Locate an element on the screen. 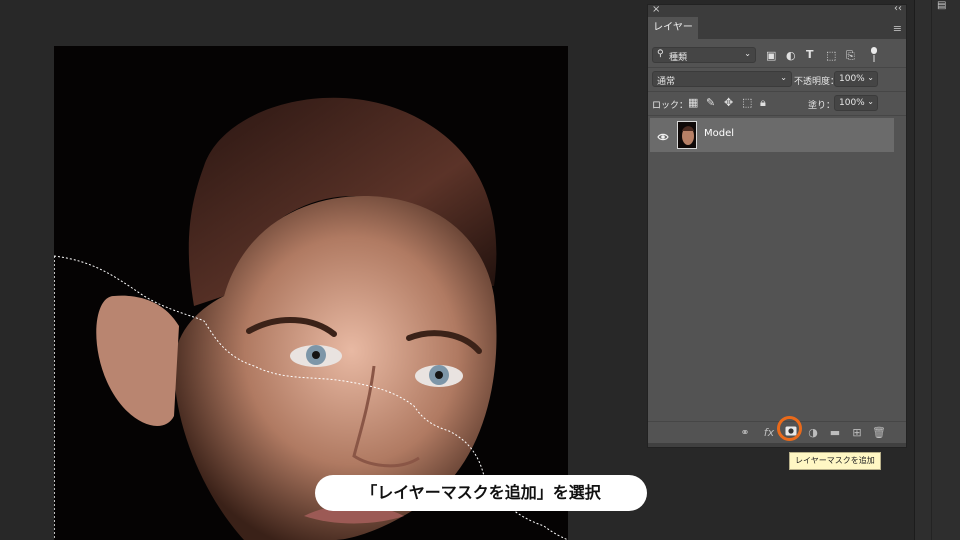 This screenshot has height=540, width=960. lock-artboard-icon: ⬚ is located at coordinates (747, 102).